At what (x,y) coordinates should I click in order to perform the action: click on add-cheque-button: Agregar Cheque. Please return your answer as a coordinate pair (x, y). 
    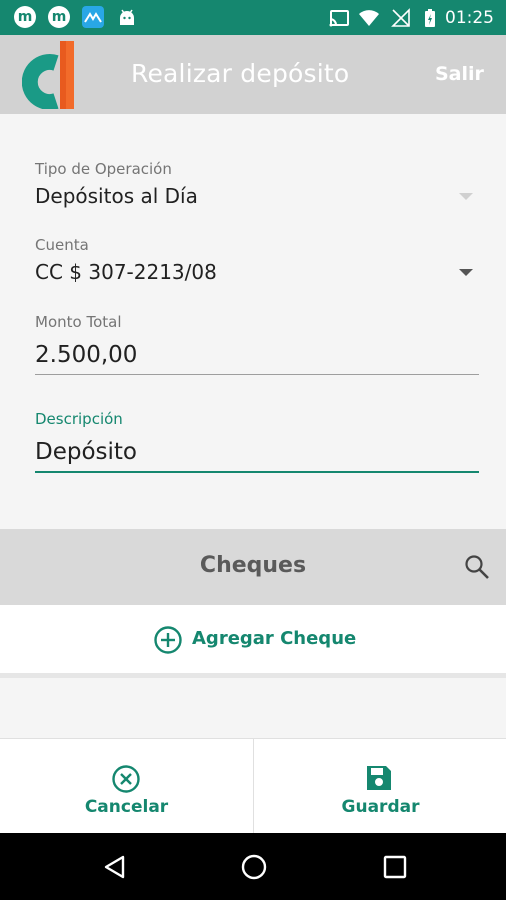
    Looking at the image, I should click on (253, 639).